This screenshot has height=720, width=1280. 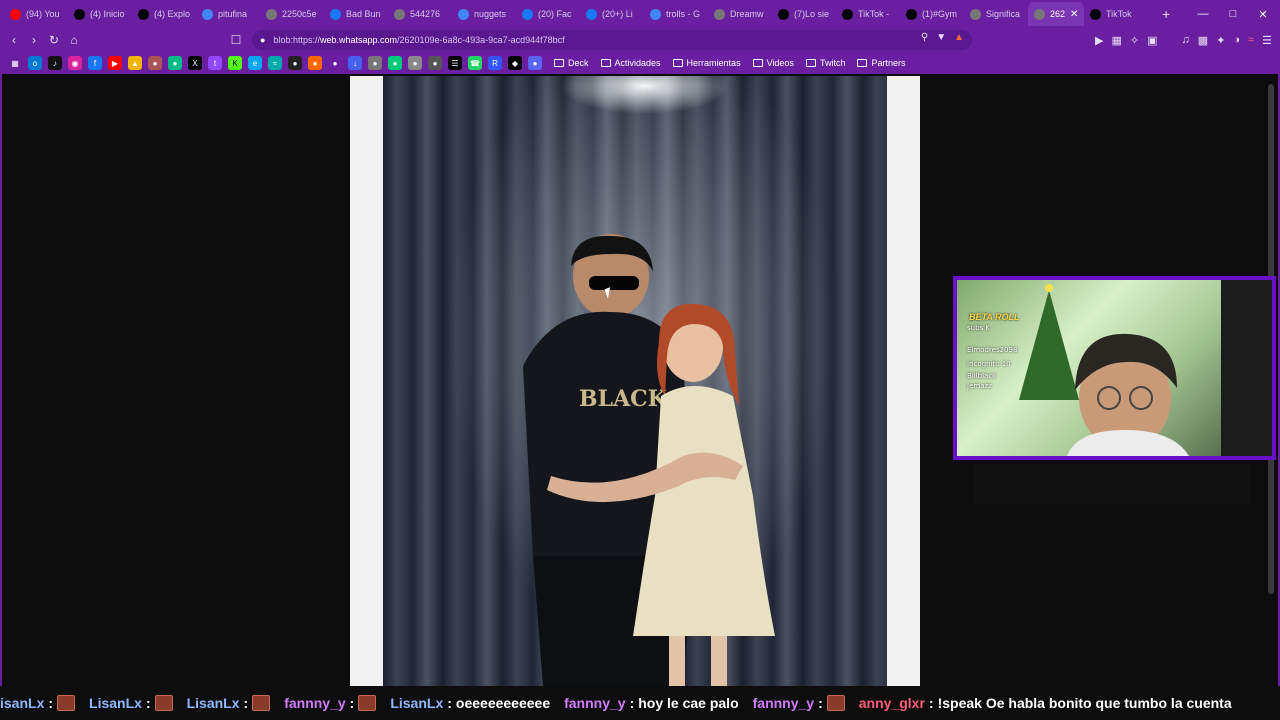 What do you see at coordinates (74, 40) in the screenshot?
I see `home-button: ⌂` at bounding box center [74, 40].